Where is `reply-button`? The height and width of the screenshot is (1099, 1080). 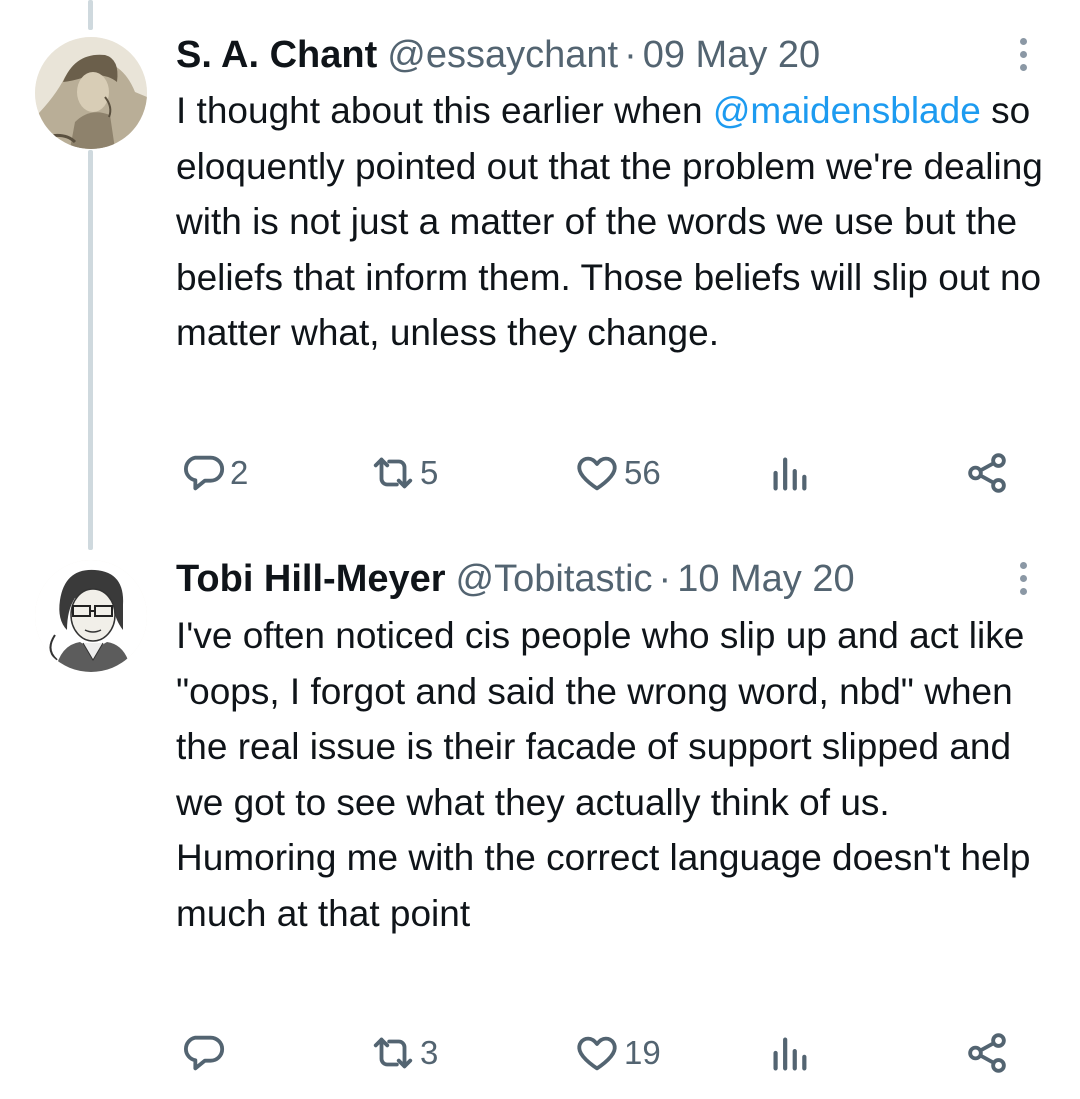 reply-button is located at coordinates (205, 1053).